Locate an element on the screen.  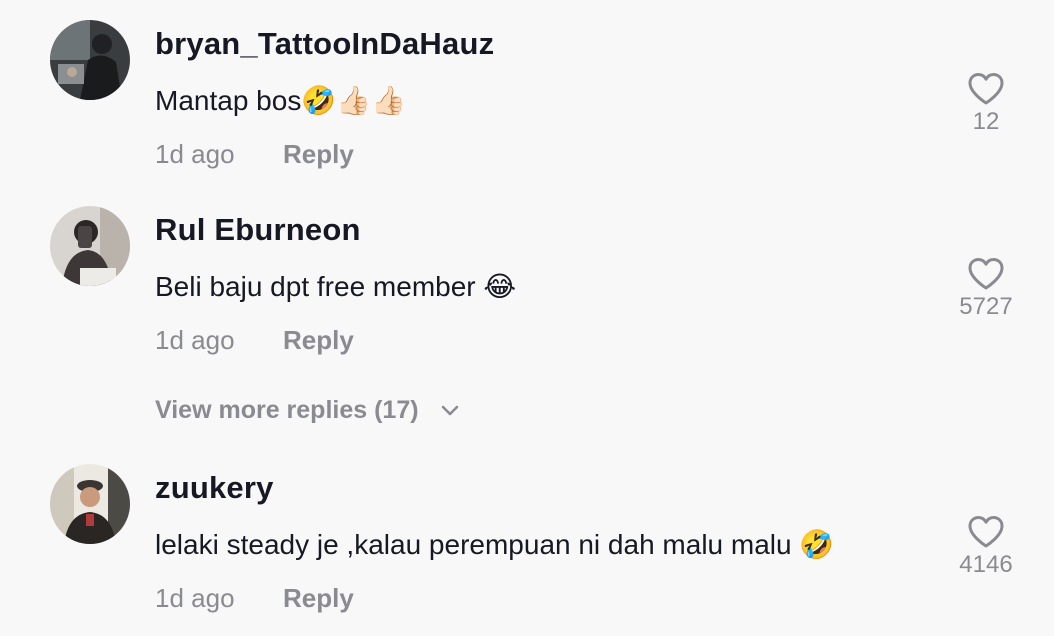
like-count: 4146 is located at coordinates (986, 564).